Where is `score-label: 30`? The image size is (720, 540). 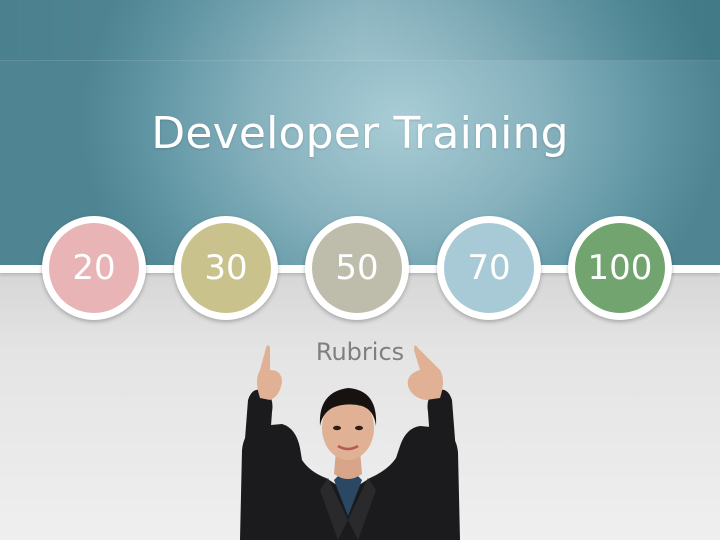 score-label: 30 is located at coordinates (226, 268).